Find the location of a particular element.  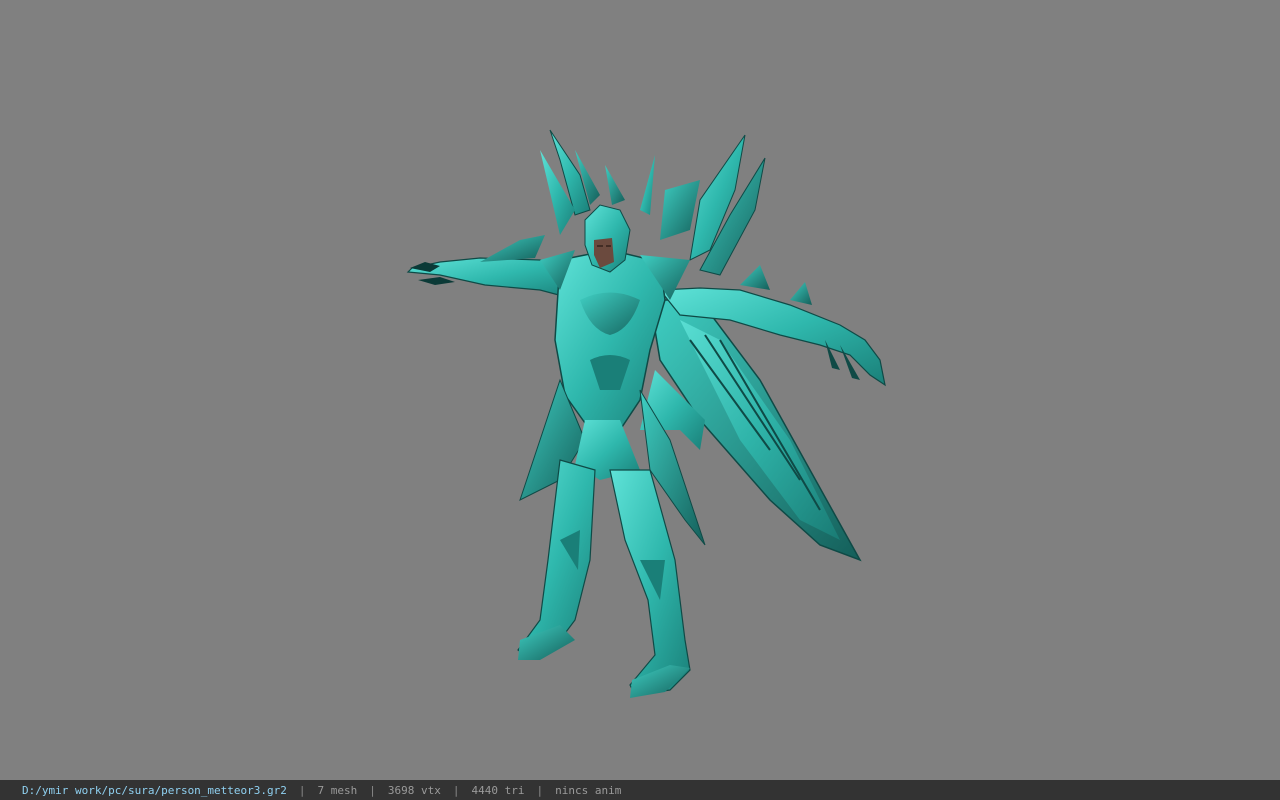

legs is located at coordinates (604, 578).